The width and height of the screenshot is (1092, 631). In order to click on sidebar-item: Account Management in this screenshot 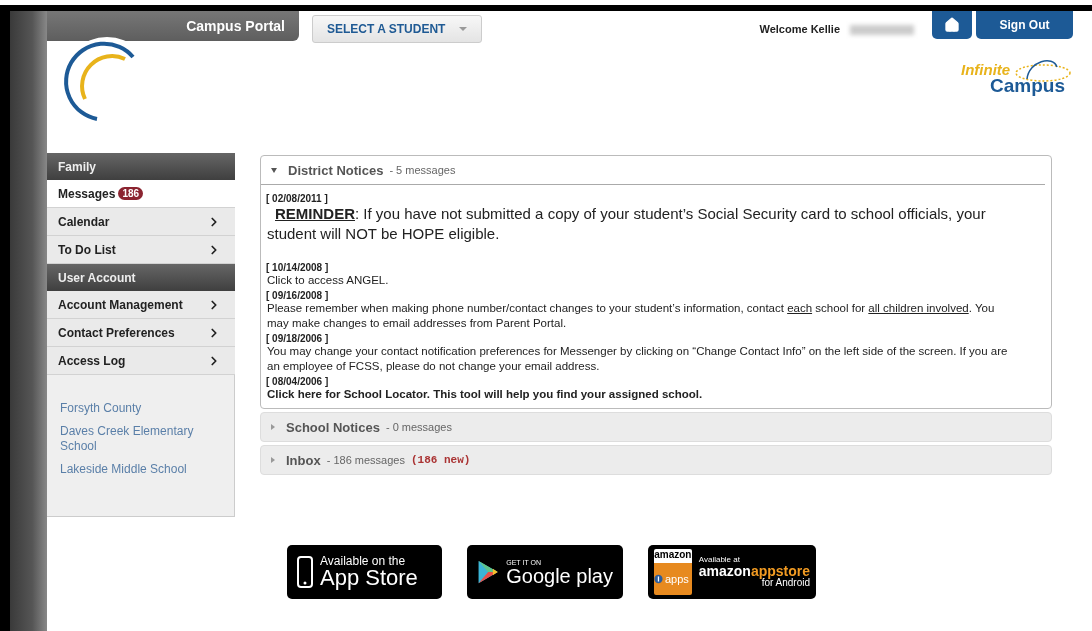, I will do `click(141, 305)`.